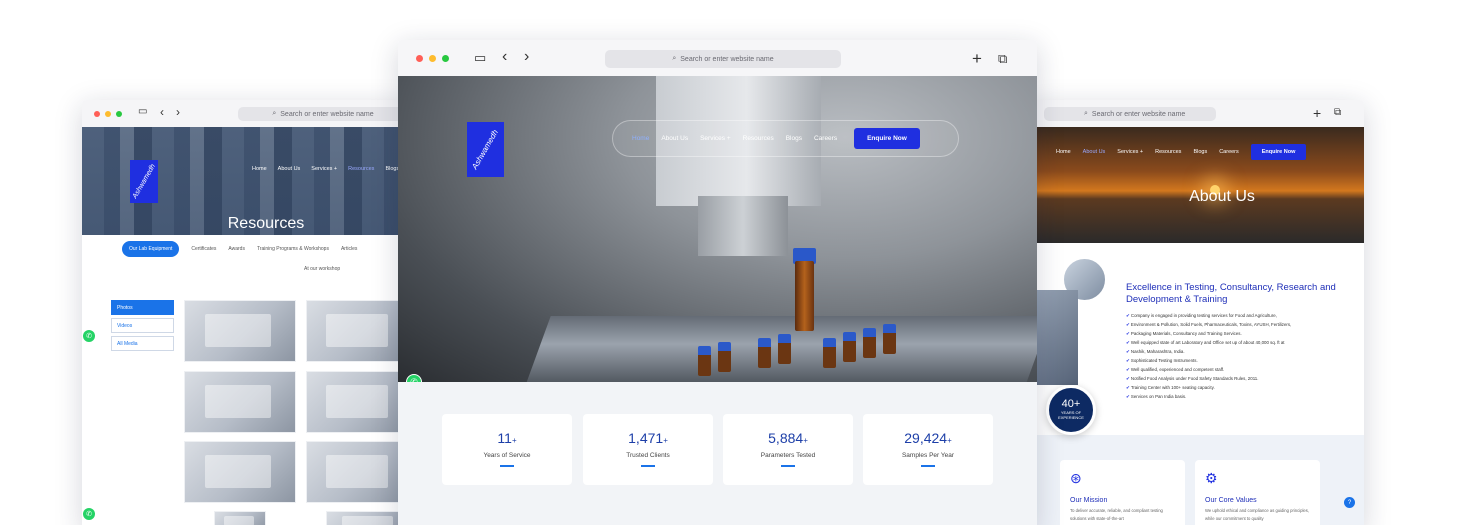 The width and height of the screenshot is (1468, 525). Describe the element at coordinates (293, 249) in the screenshot. I see `tab-training-programs: Training Programs & Workshops` at that location.